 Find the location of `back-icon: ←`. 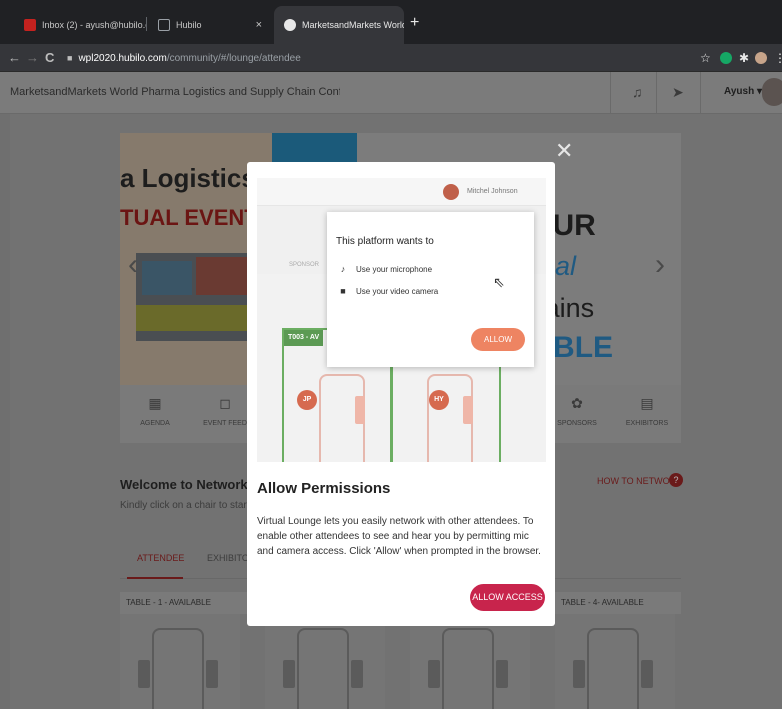

back-icon: ← is located at coordinates (14, 58).